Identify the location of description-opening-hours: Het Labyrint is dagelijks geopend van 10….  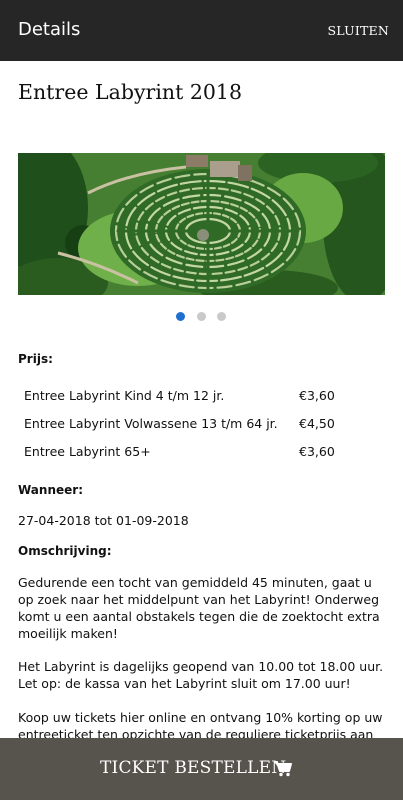
(201, 666).